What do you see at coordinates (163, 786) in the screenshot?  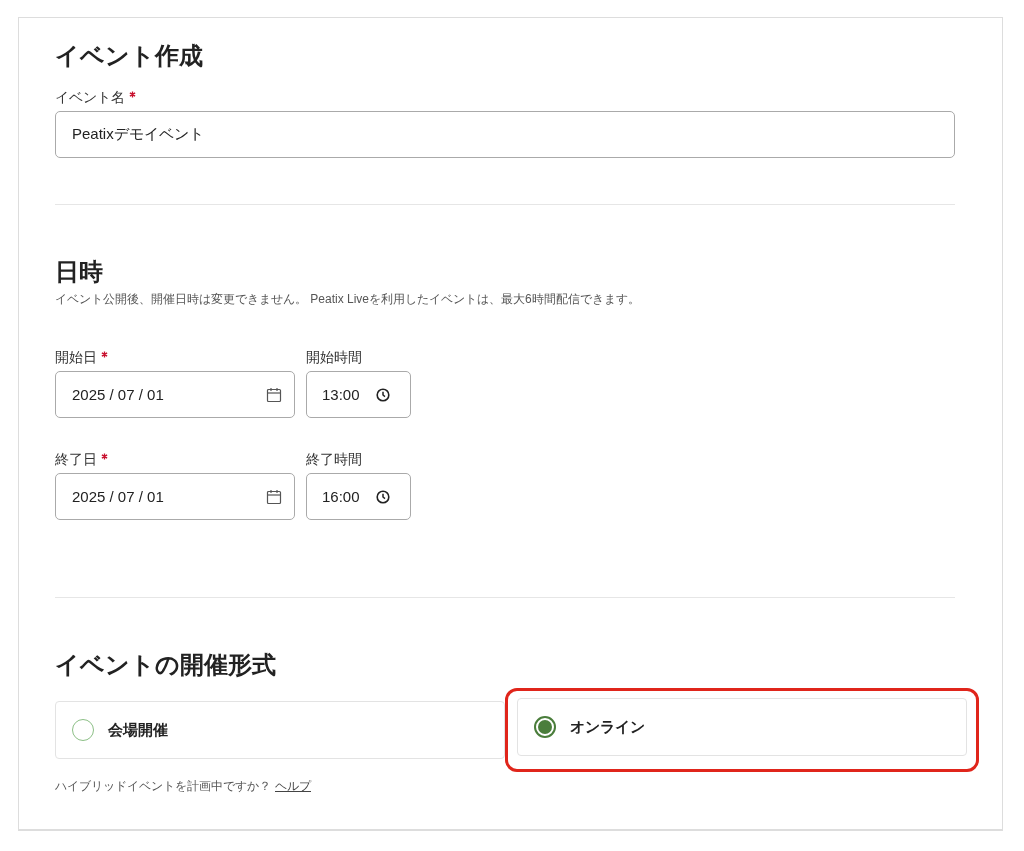 I see `hint-text: ハイブリッドイベントを計画中ですか？` at bounding box center [163, 786].